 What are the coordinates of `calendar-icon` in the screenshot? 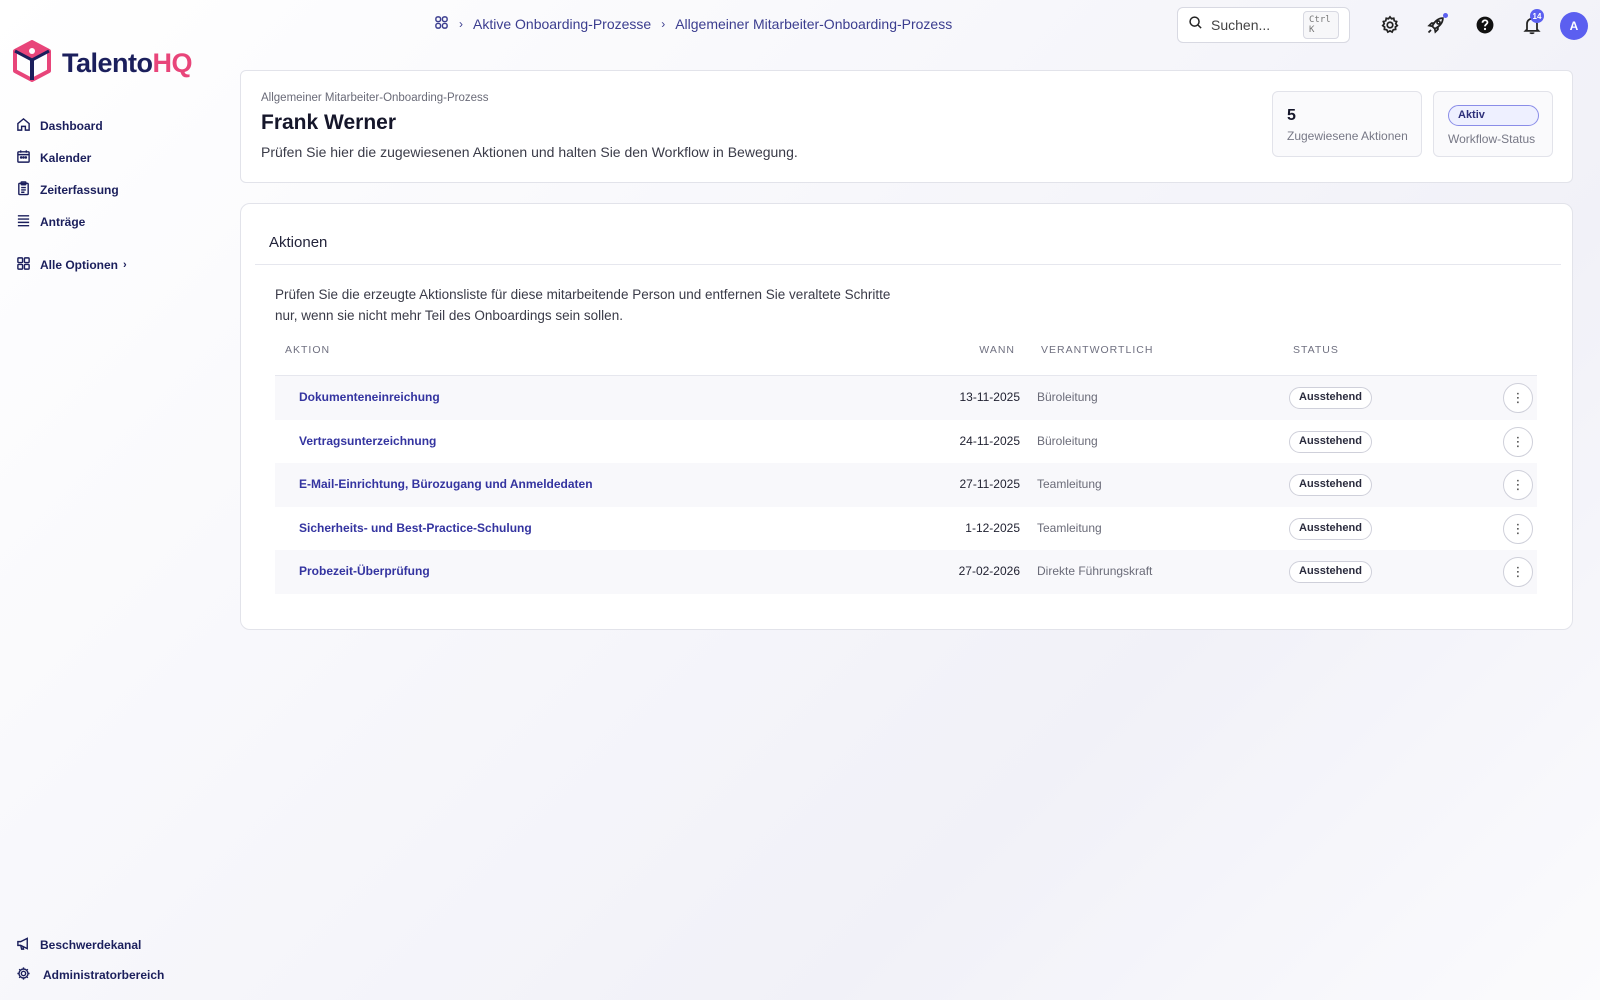 It's located at (23, 158).